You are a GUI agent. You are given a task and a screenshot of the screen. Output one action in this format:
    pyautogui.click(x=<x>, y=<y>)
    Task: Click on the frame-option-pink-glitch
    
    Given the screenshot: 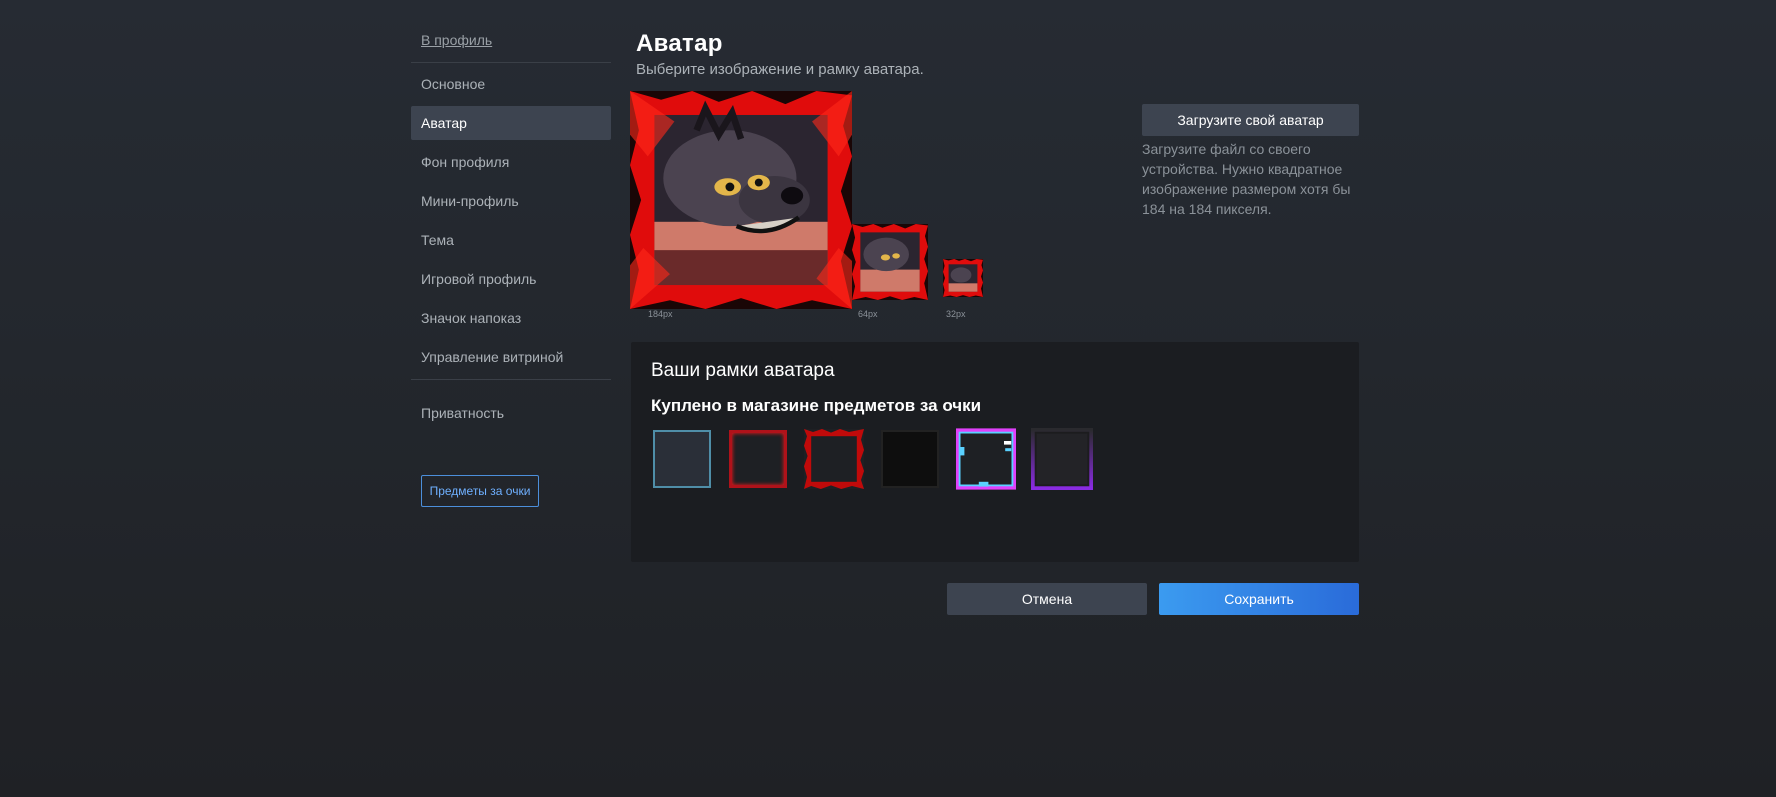 What is the action you would take?
    pyautogui.click(x=986, y=459)
    